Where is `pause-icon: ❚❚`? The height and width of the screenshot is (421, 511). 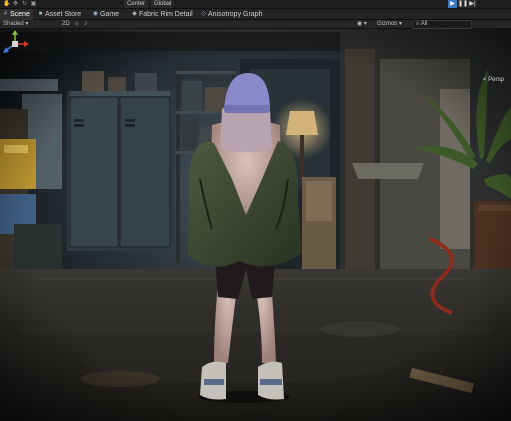
pause-icon: ❚❚ is located at coordinates (463, 4).